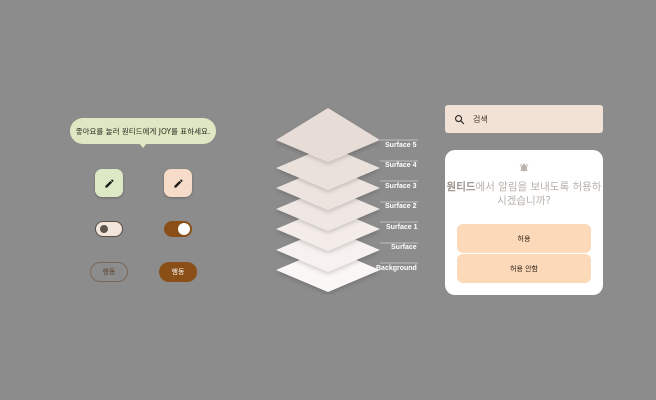 The image size is (656, 400). I want to click on allow-label: 허용, so click(524, 238).